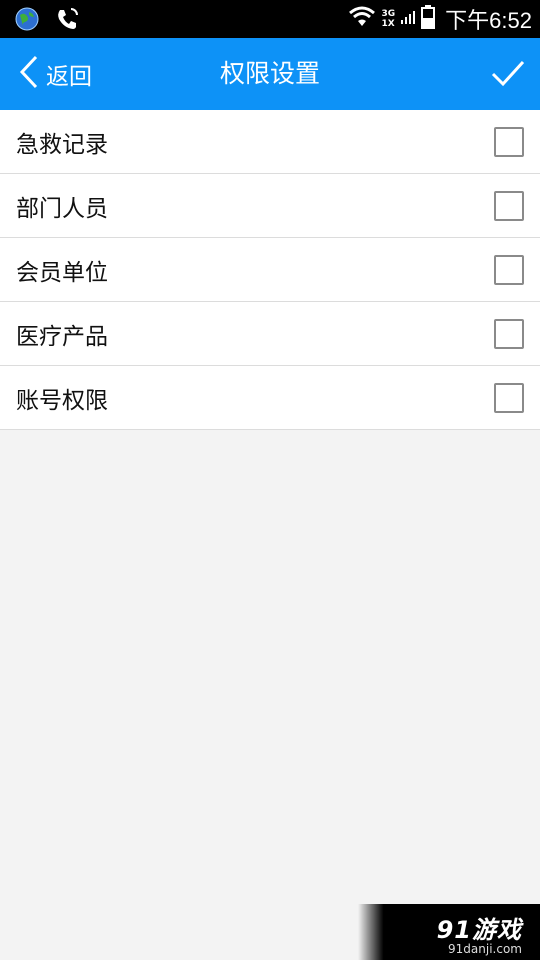 Image resolution: width=540 pixels, height=960 pixels. I want to click on permission-label: 账号权限, so click(62, 400).